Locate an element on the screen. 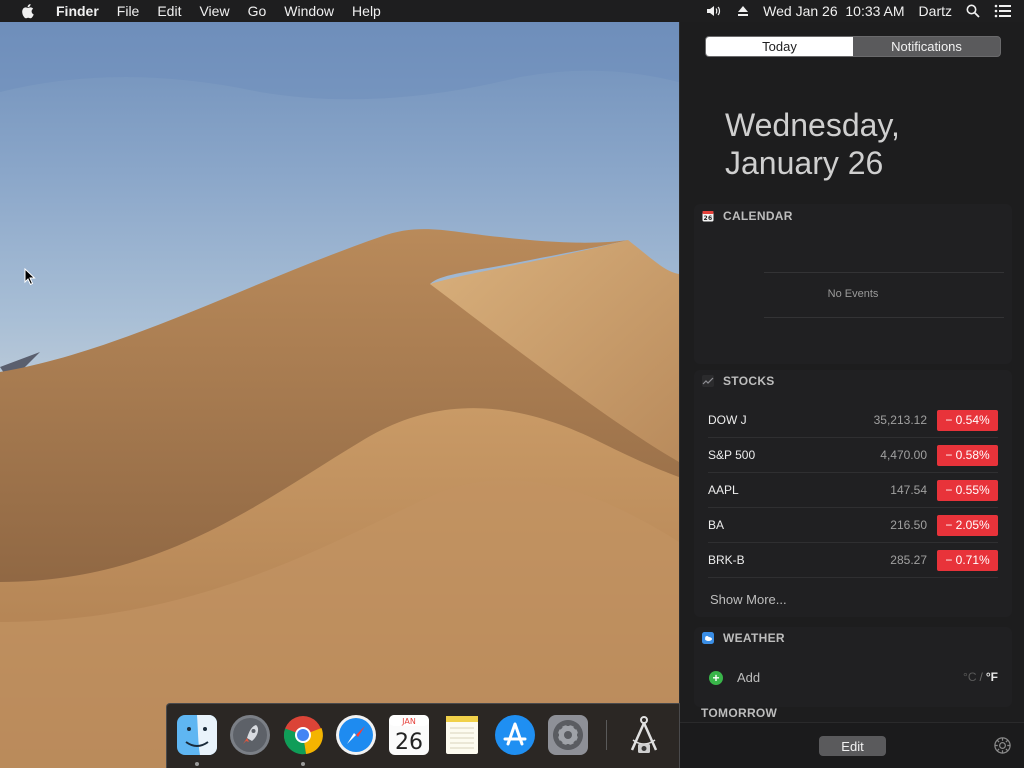 Image resolution: width=1024 pixels, height=768 pixels. launchpad-icon is located at coordinates (250, 735).